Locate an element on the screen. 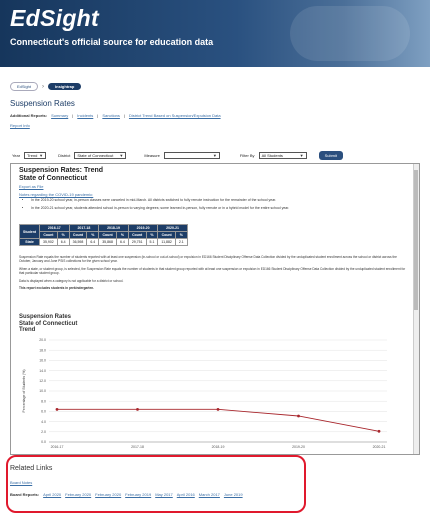 This screenshot has width=430, height=514. year-header: 2018-19 is located at coordinates (113, 228).